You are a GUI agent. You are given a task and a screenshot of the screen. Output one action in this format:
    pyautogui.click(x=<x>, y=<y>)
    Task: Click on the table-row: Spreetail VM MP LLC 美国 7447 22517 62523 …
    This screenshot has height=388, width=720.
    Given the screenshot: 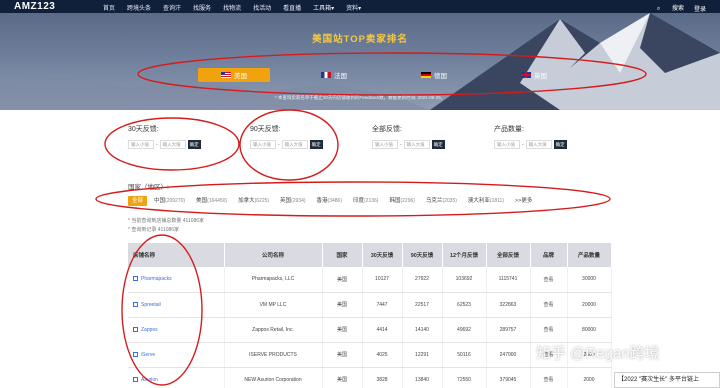 What is the action you would take?
    pyautogui.click(x=370, y=305)
    